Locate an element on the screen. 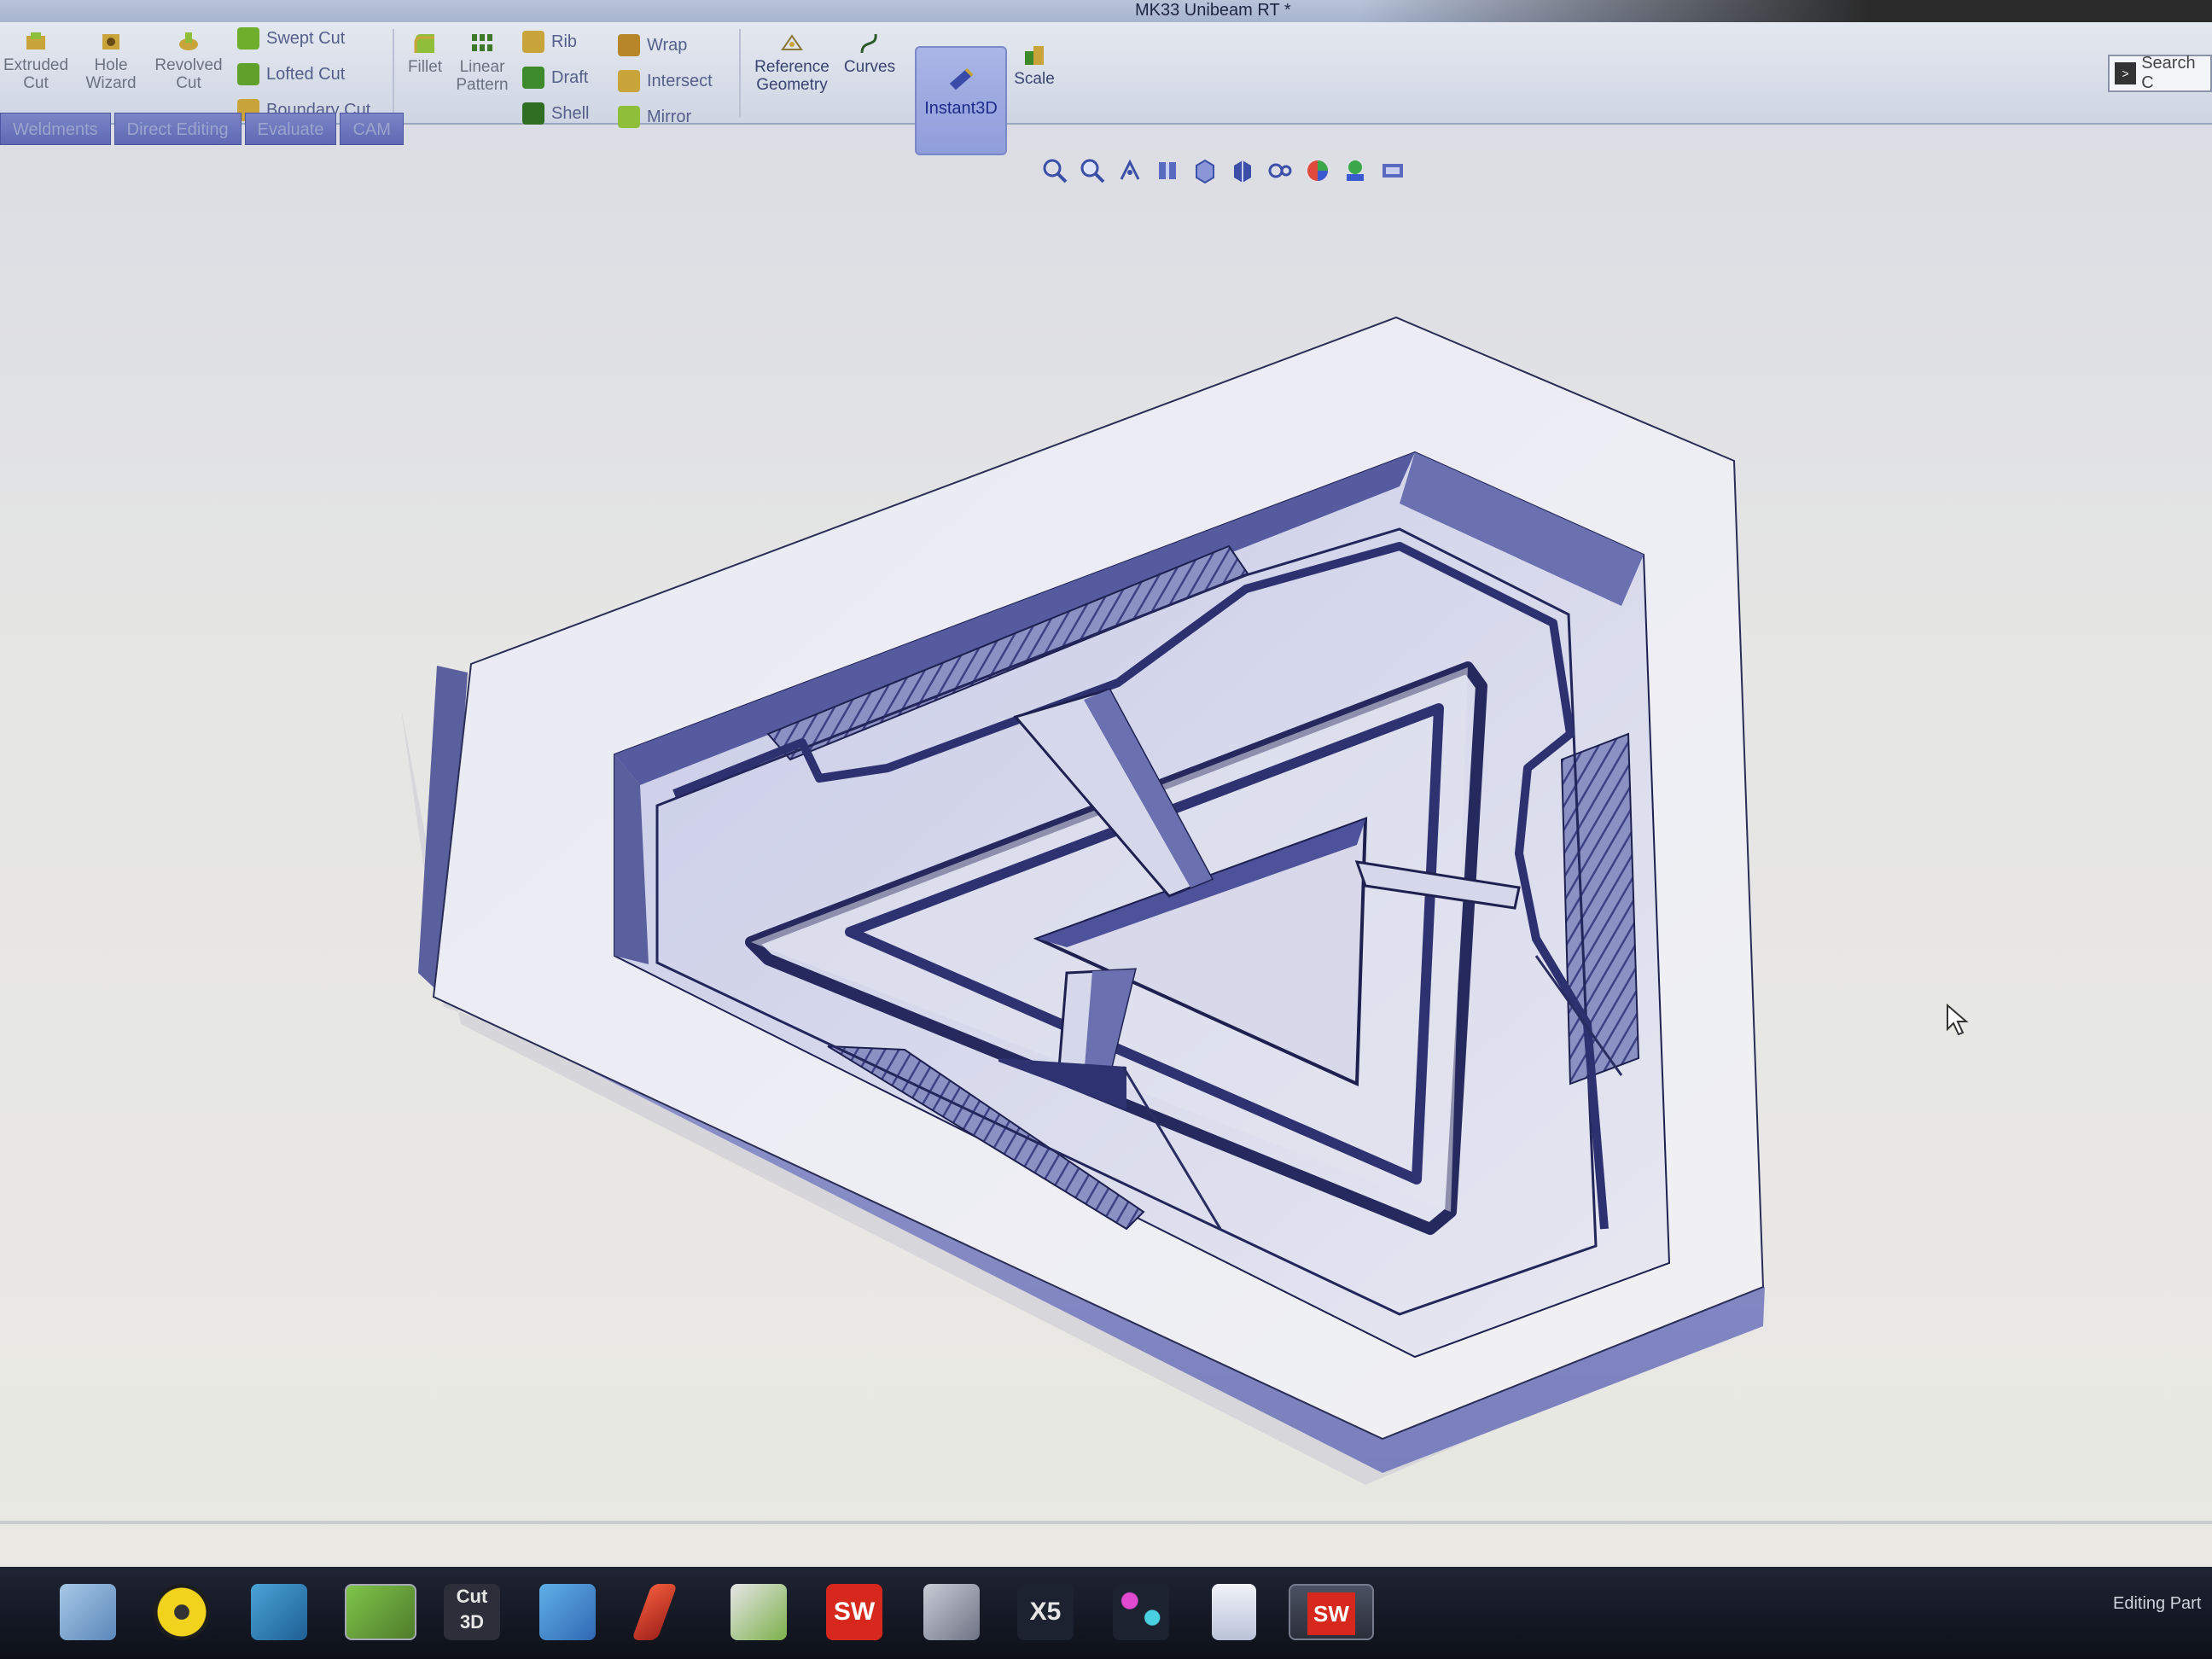  intersect-icon is located at coordinates (629, 81).